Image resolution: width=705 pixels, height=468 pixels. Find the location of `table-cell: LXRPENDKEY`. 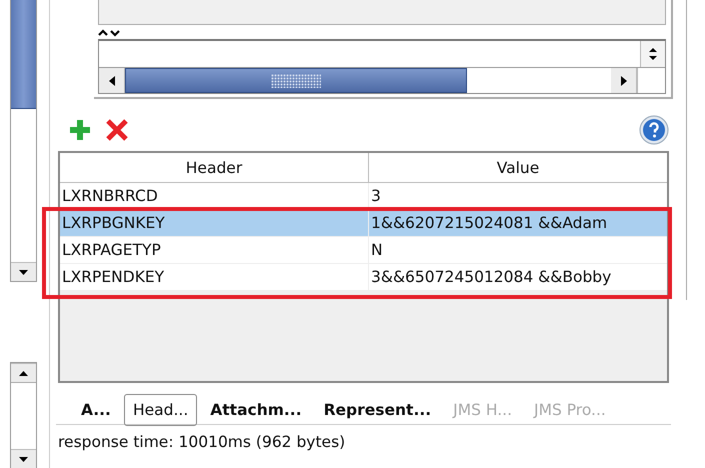

table-cell: LXRPENDKEY is located at coordinates (214, 277).